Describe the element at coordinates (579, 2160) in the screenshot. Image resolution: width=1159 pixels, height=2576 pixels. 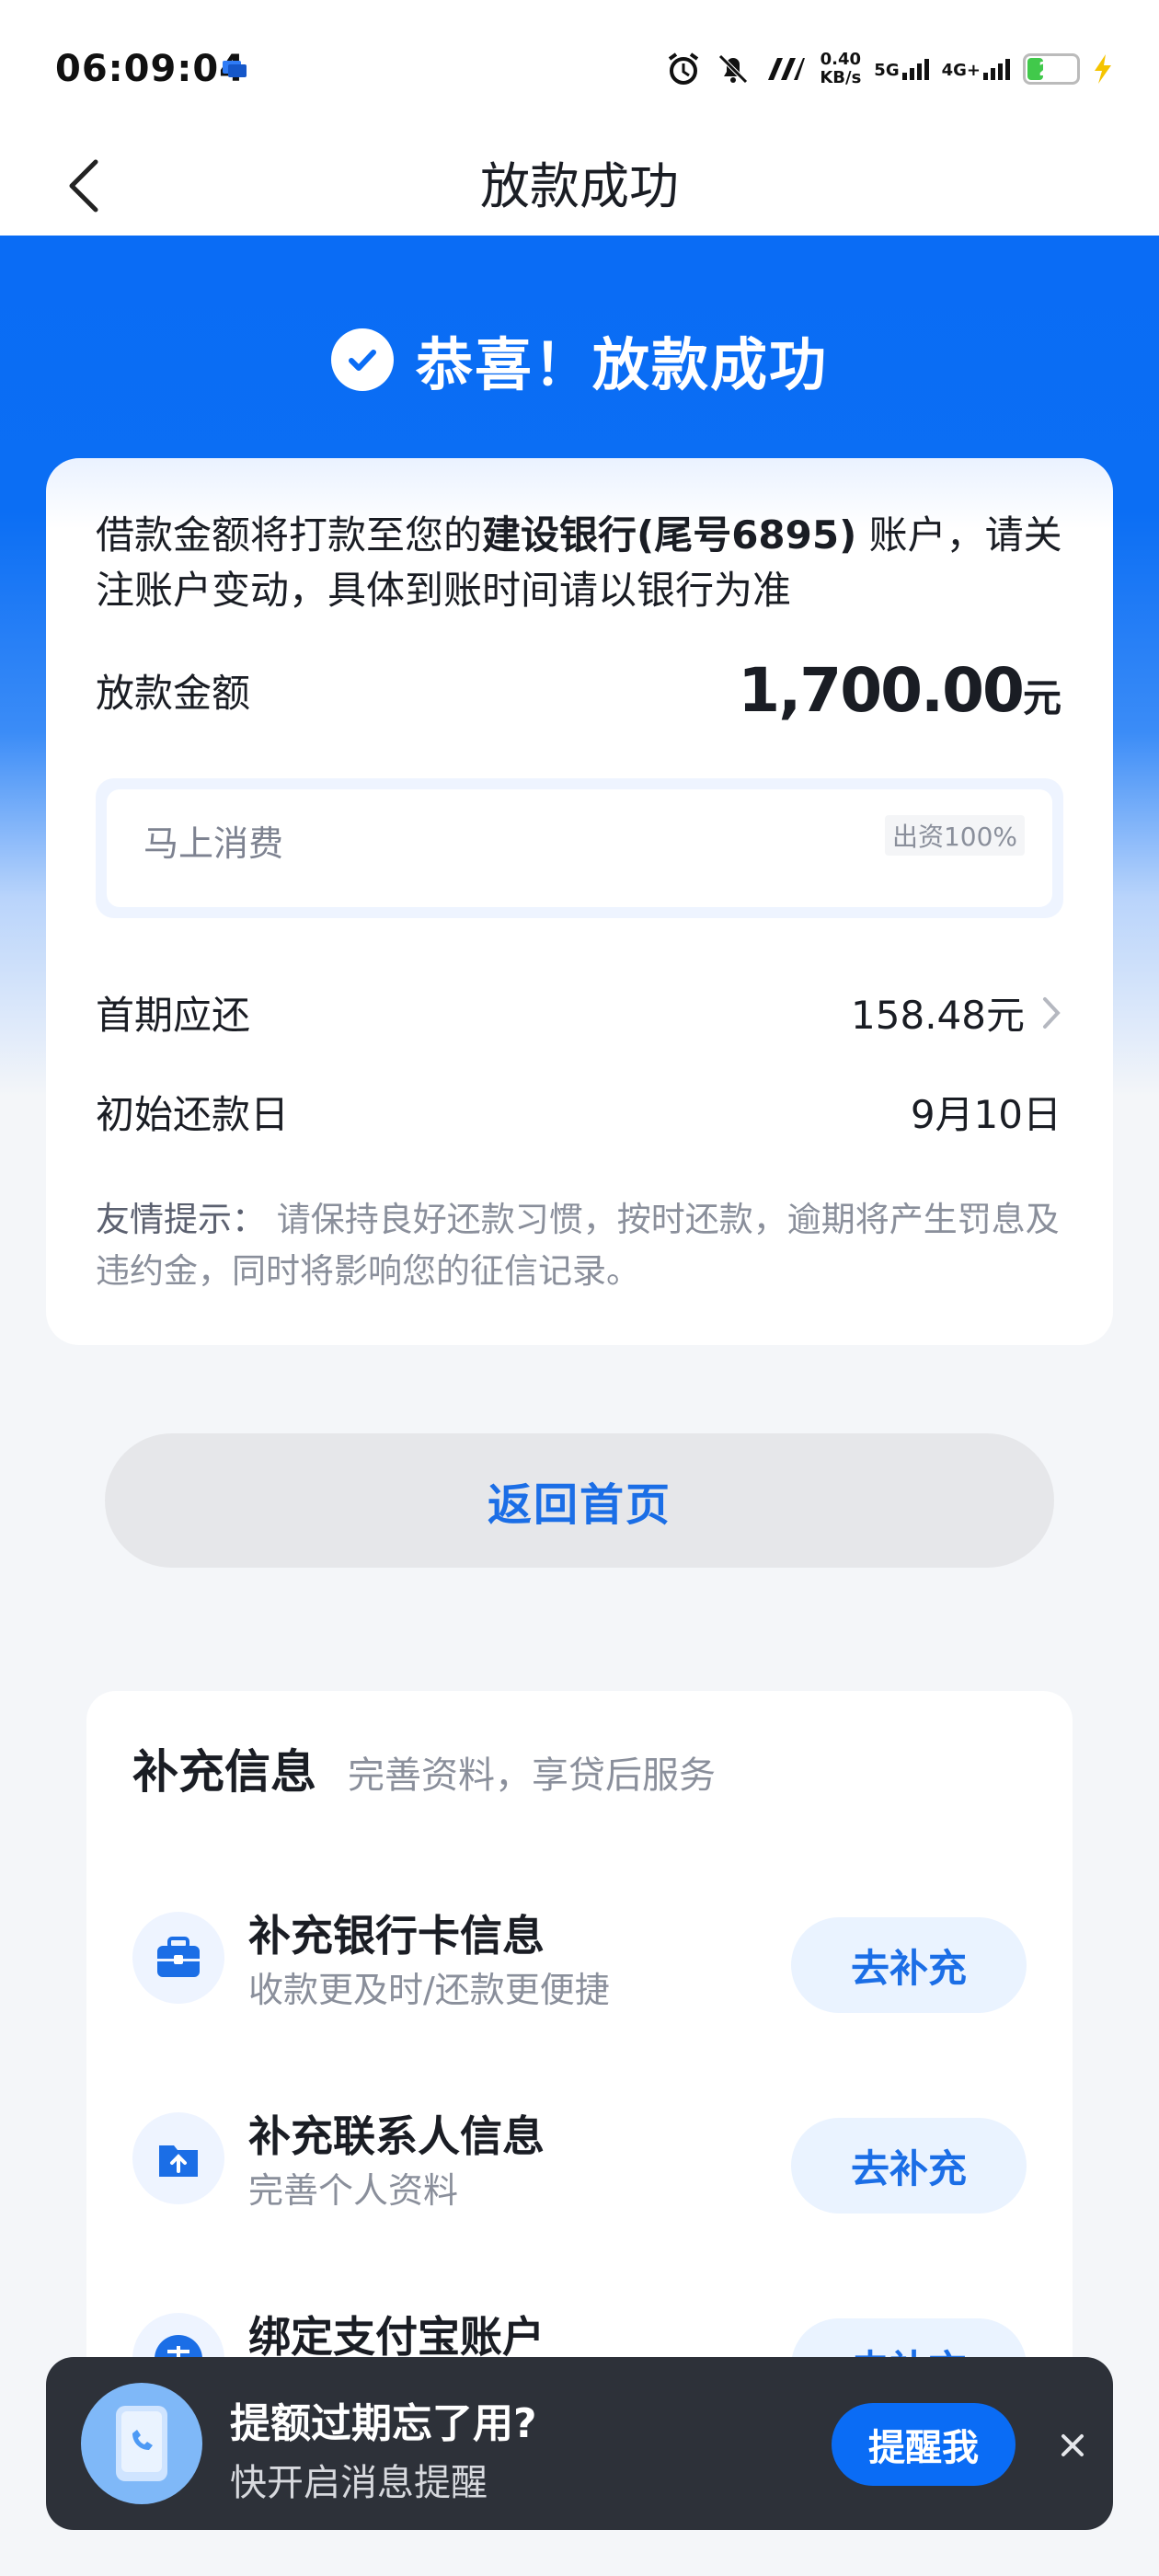
I see `supplement-item-contacts: 补充联系人信息 完善个人资料 去补充` at that location.